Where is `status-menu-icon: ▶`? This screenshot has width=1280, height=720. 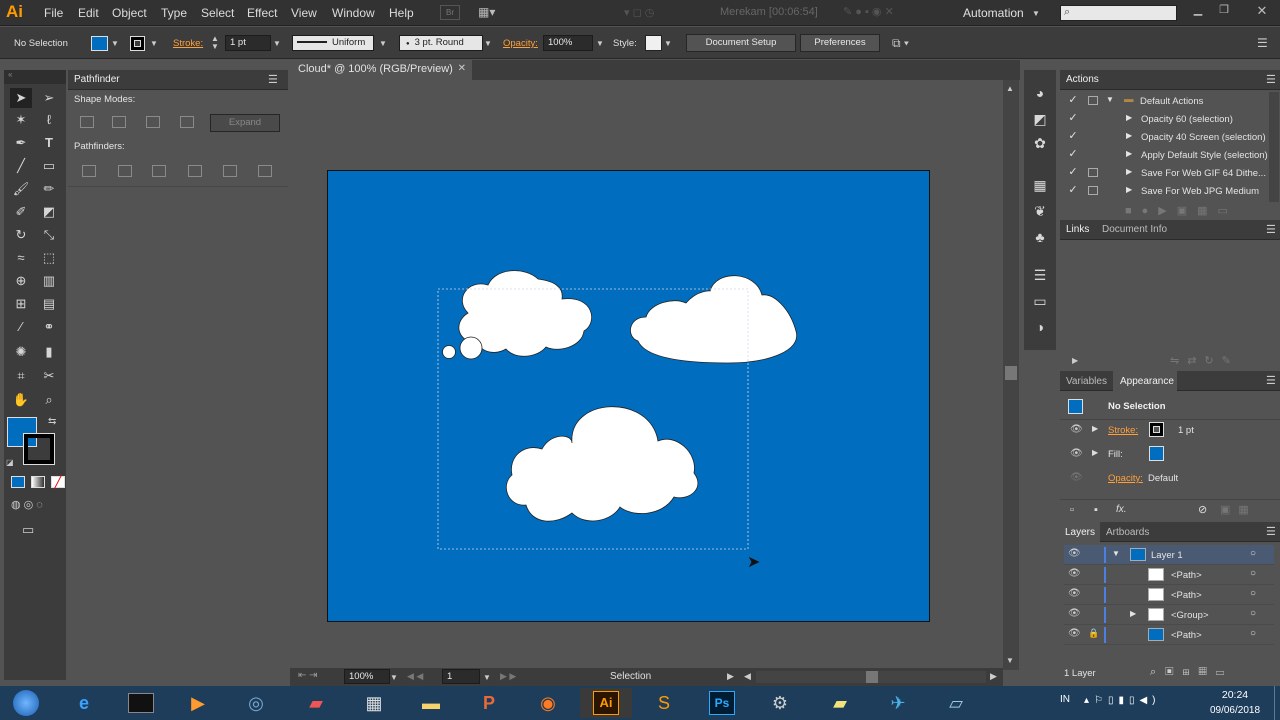 status-menu-icon: ▶ is located at coordinates (730, 676).